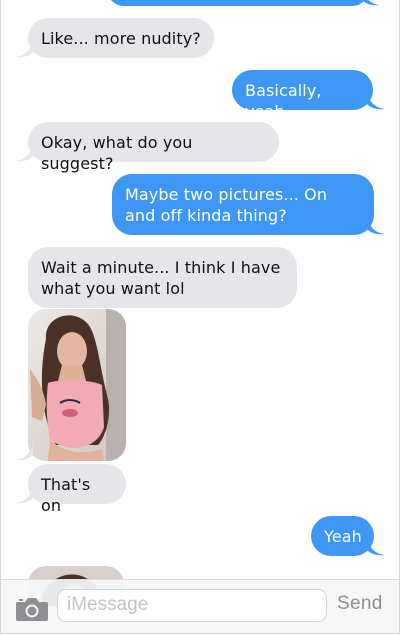  Describe the element at coordinates (360, 604) in the screenshot. I see `send-button: Send` at that location.